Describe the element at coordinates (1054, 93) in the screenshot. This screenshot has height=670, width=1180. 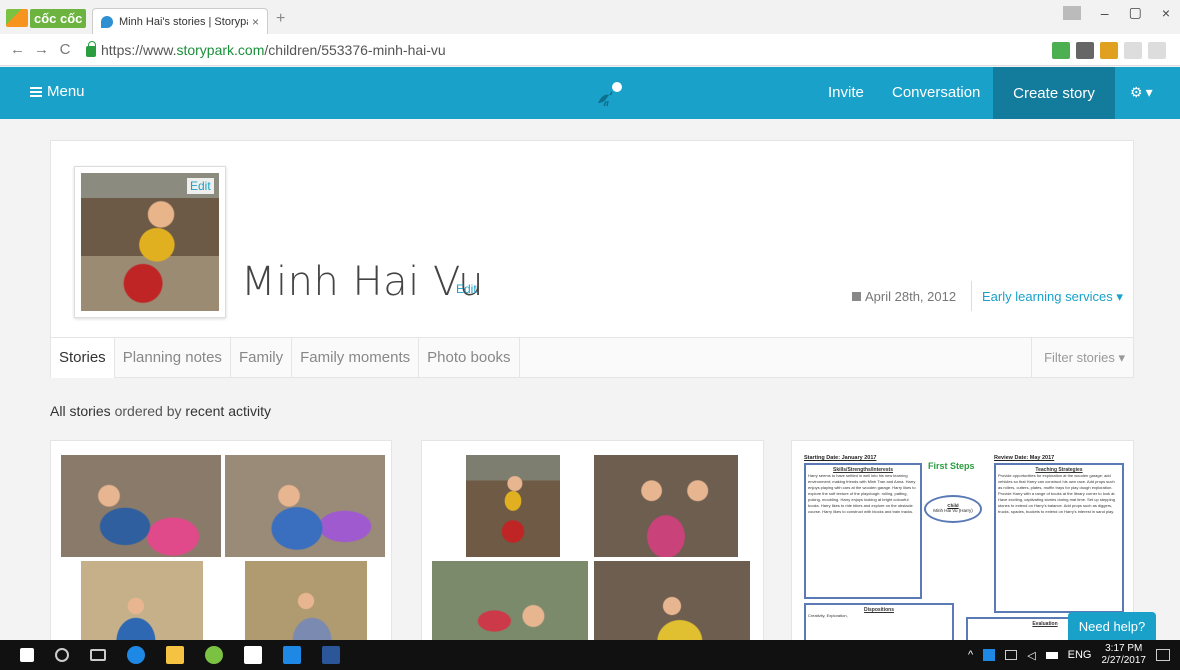
I see `create-story-button: Create story` at that location.